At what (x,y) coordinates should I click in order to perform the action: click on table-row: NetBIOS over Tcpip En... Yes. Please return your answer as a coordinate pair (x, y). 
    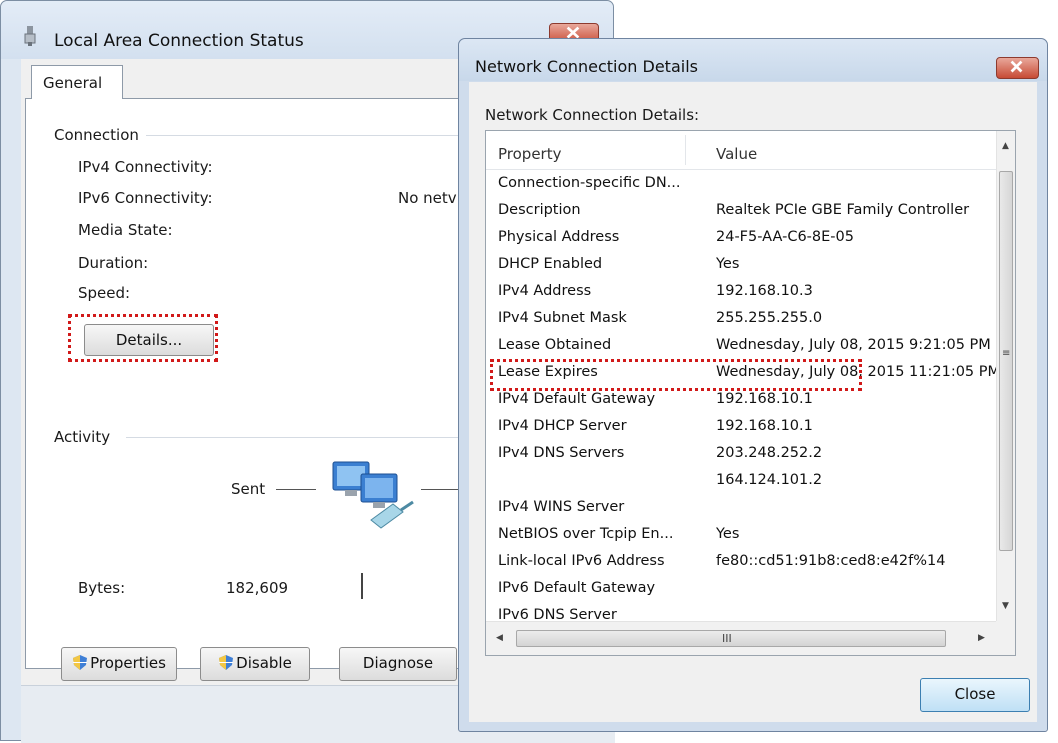
    Looking at the image, I should click on (741, 535).